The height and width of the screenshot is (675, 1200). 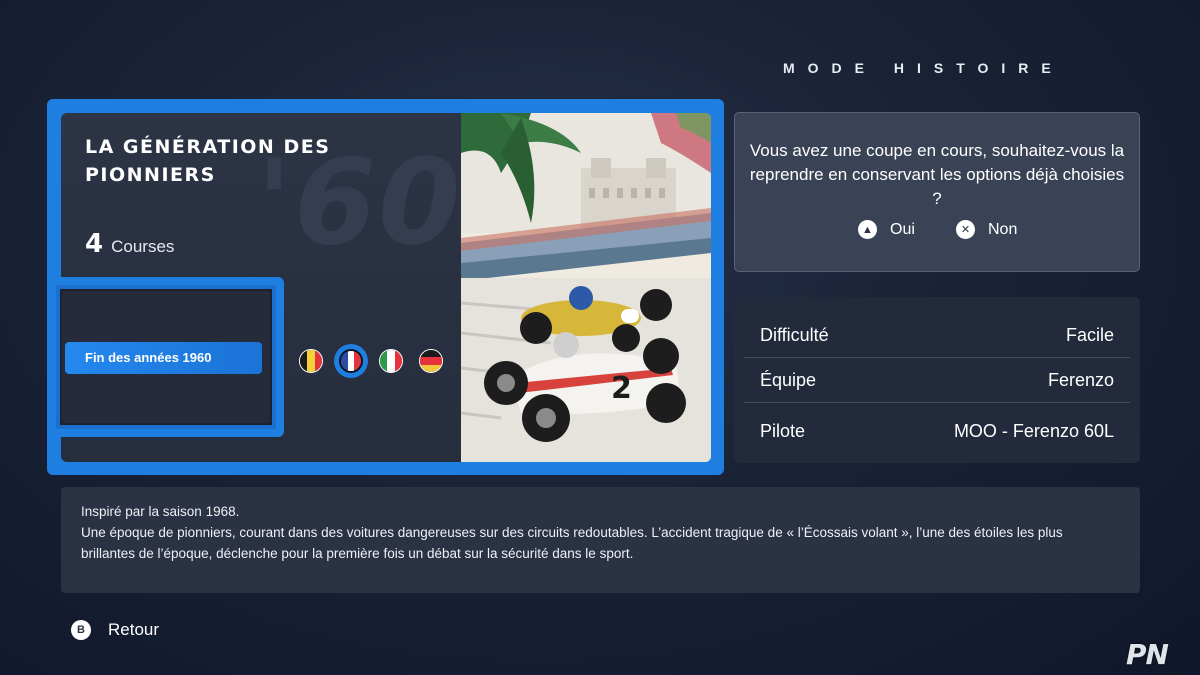 What do you see at coordinates (143, 246) in the screenshot?
I see `race-count-label: Courses` at bounding box center [143, 246].